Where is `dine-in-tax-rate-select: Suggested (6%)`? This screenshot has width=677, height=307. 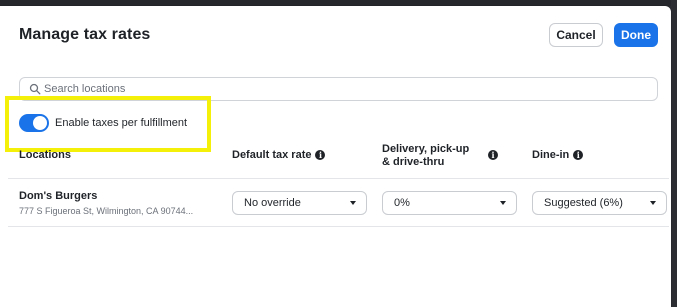
dine-in-tax-rate-select: Suggested (6%) is located at coordinates (599, 203).